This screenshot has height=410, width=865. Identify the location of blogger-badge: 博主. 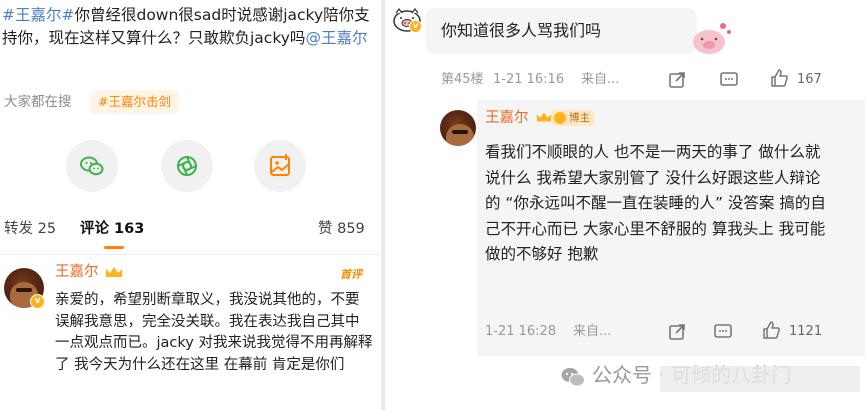
(572, 118).